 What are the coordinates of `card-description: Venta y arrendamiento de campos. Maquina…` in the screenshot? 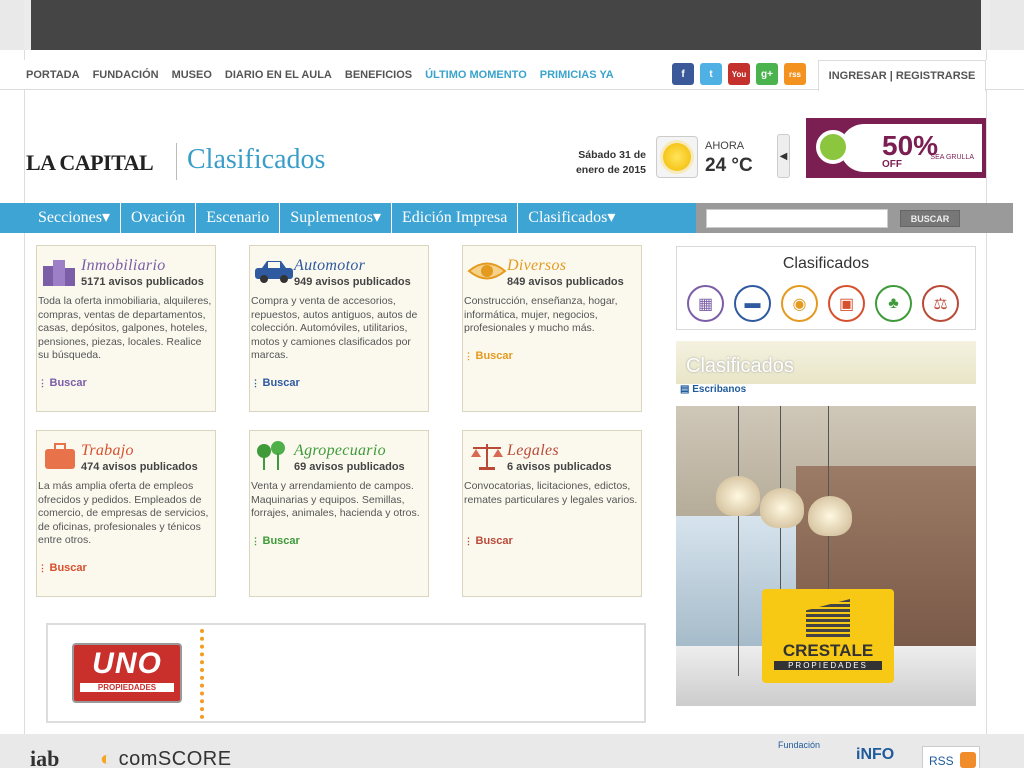 It's located at (335, 499).